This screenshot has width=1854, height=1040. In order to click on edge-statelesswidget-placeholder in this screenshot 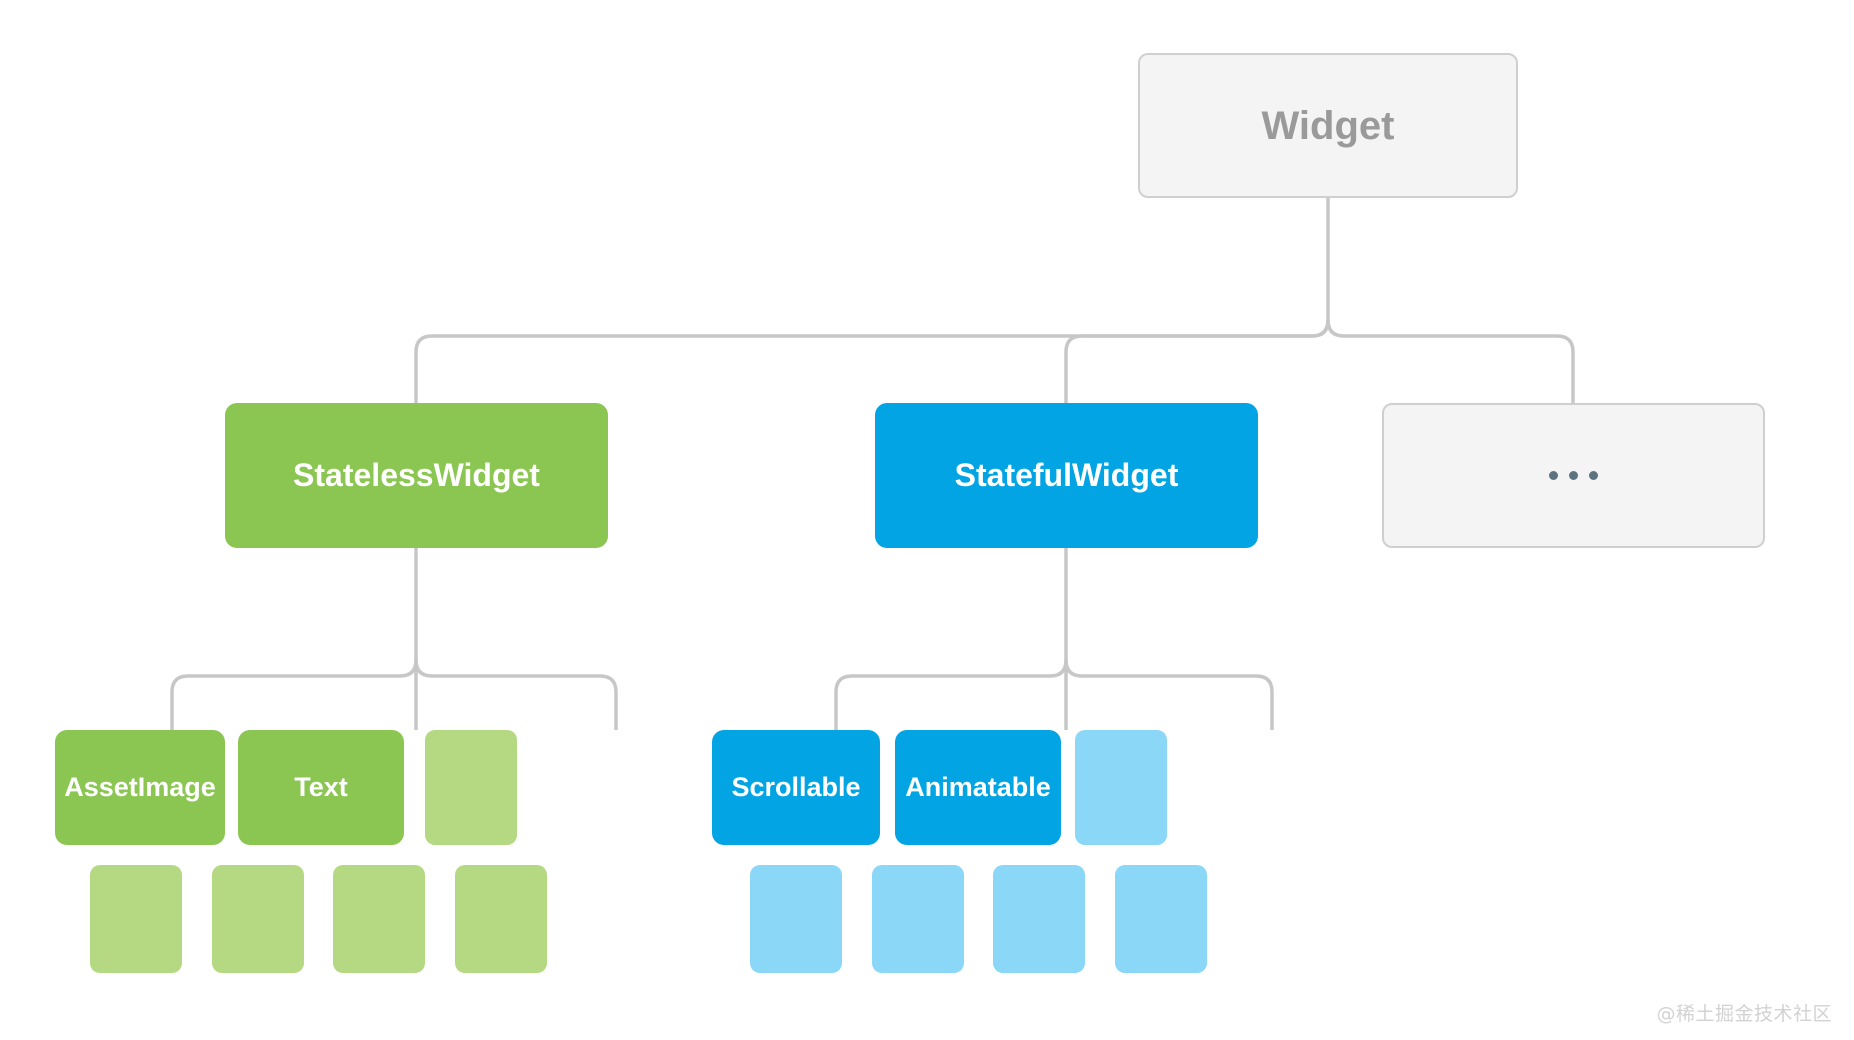, I will do `click(516, 694)`.